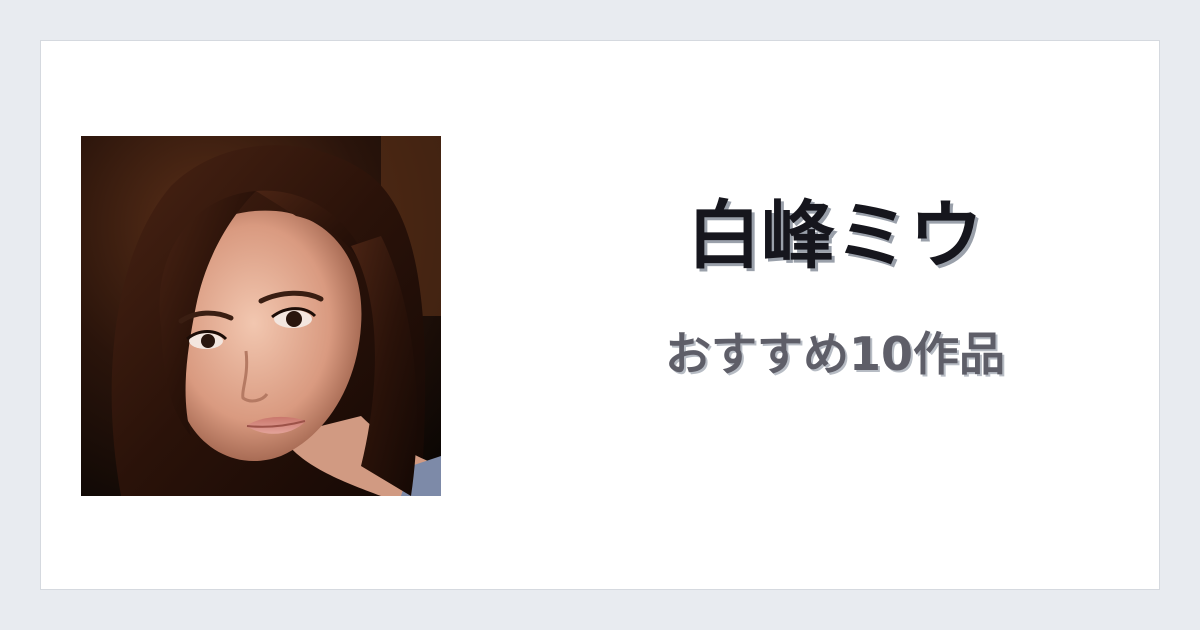 This screenshot has width=1200, height=630. I want to click on page-title: 白峰ミウ, so click(835, 236).